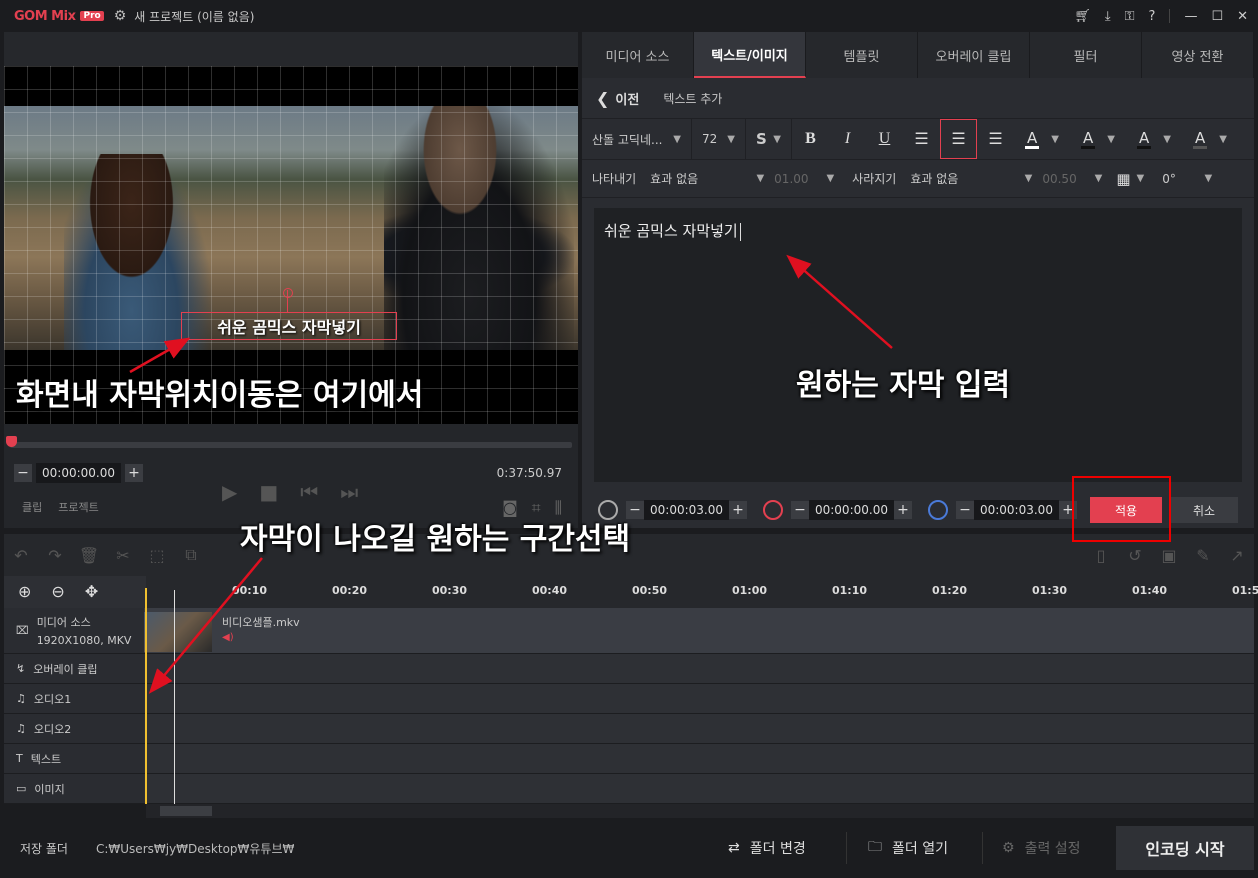 The width and height of the screenshot is (1258, 878). Describe the element at coordinates (55, 555) in the screenshot. I see `redo-icon: ↷` at that location.